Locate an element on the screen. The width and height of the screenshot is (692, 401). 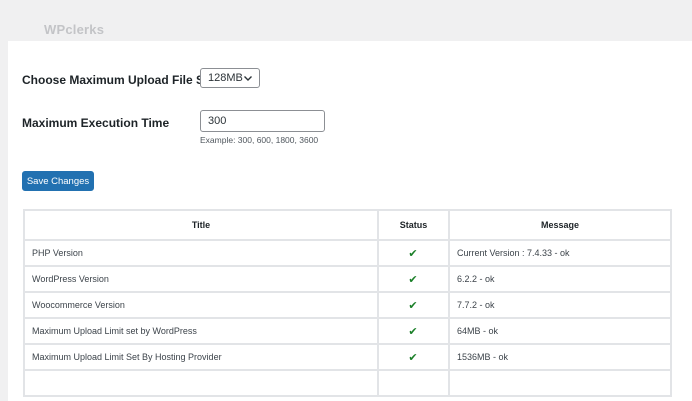
column-header-status: Status is located at coordinates (413, 225).